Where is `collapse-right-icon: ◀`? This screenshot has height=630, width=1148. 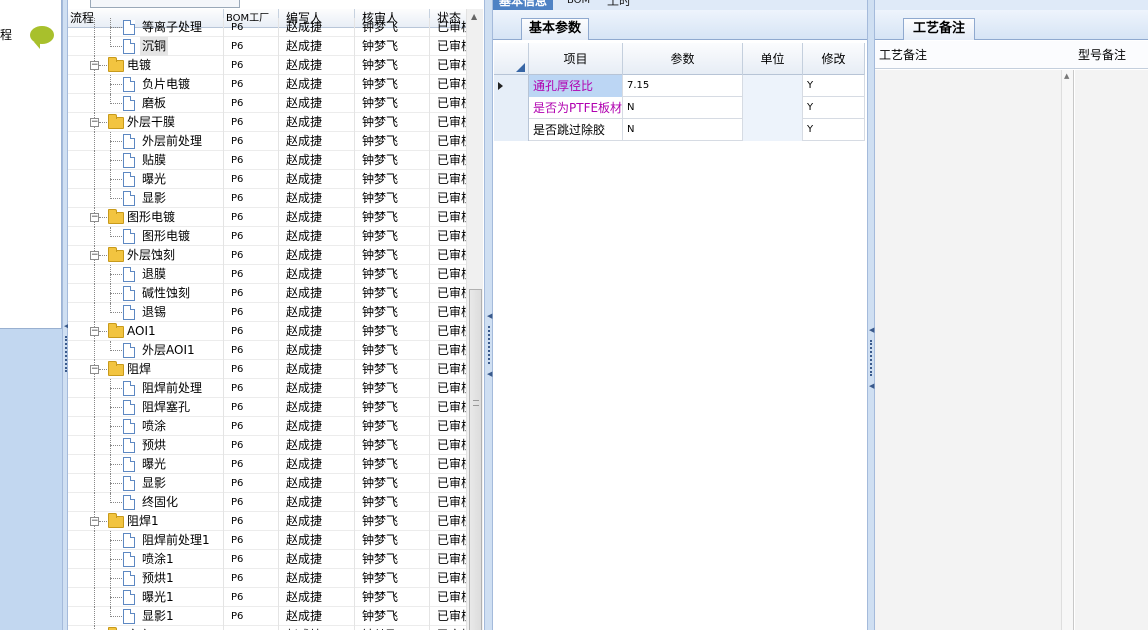
collapse-right-icon: ◀ is located at coordinates (871, 330).